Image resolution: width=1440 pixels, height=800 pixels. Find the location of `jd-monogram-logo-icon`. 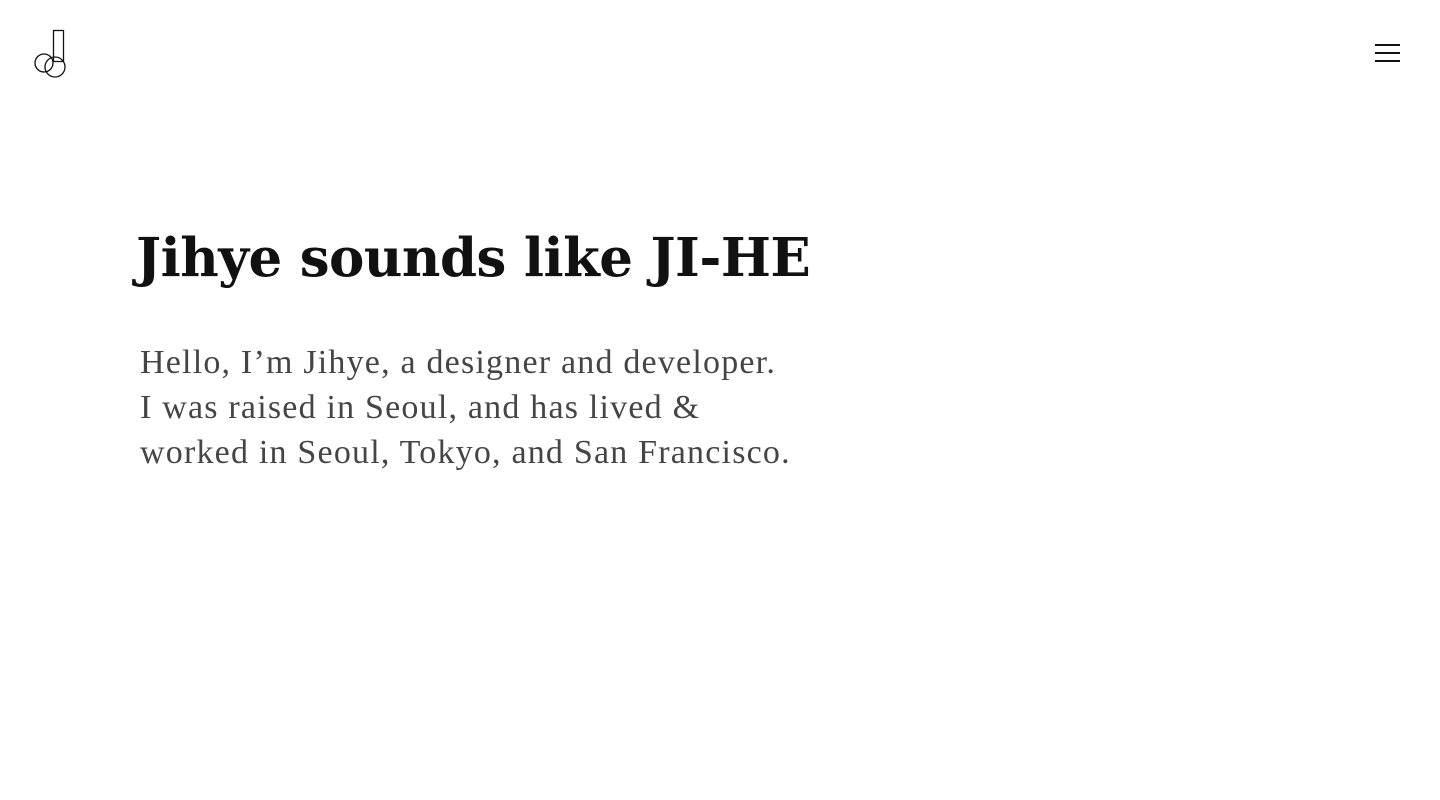

jd-monogram-logo-icon is located at coordinates (50, 53).